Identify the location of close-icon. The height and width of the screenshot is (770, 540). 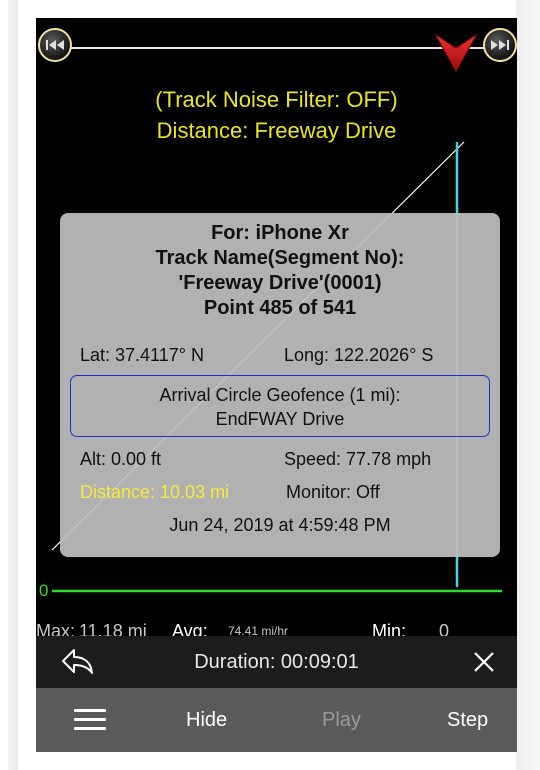
(484, 662).